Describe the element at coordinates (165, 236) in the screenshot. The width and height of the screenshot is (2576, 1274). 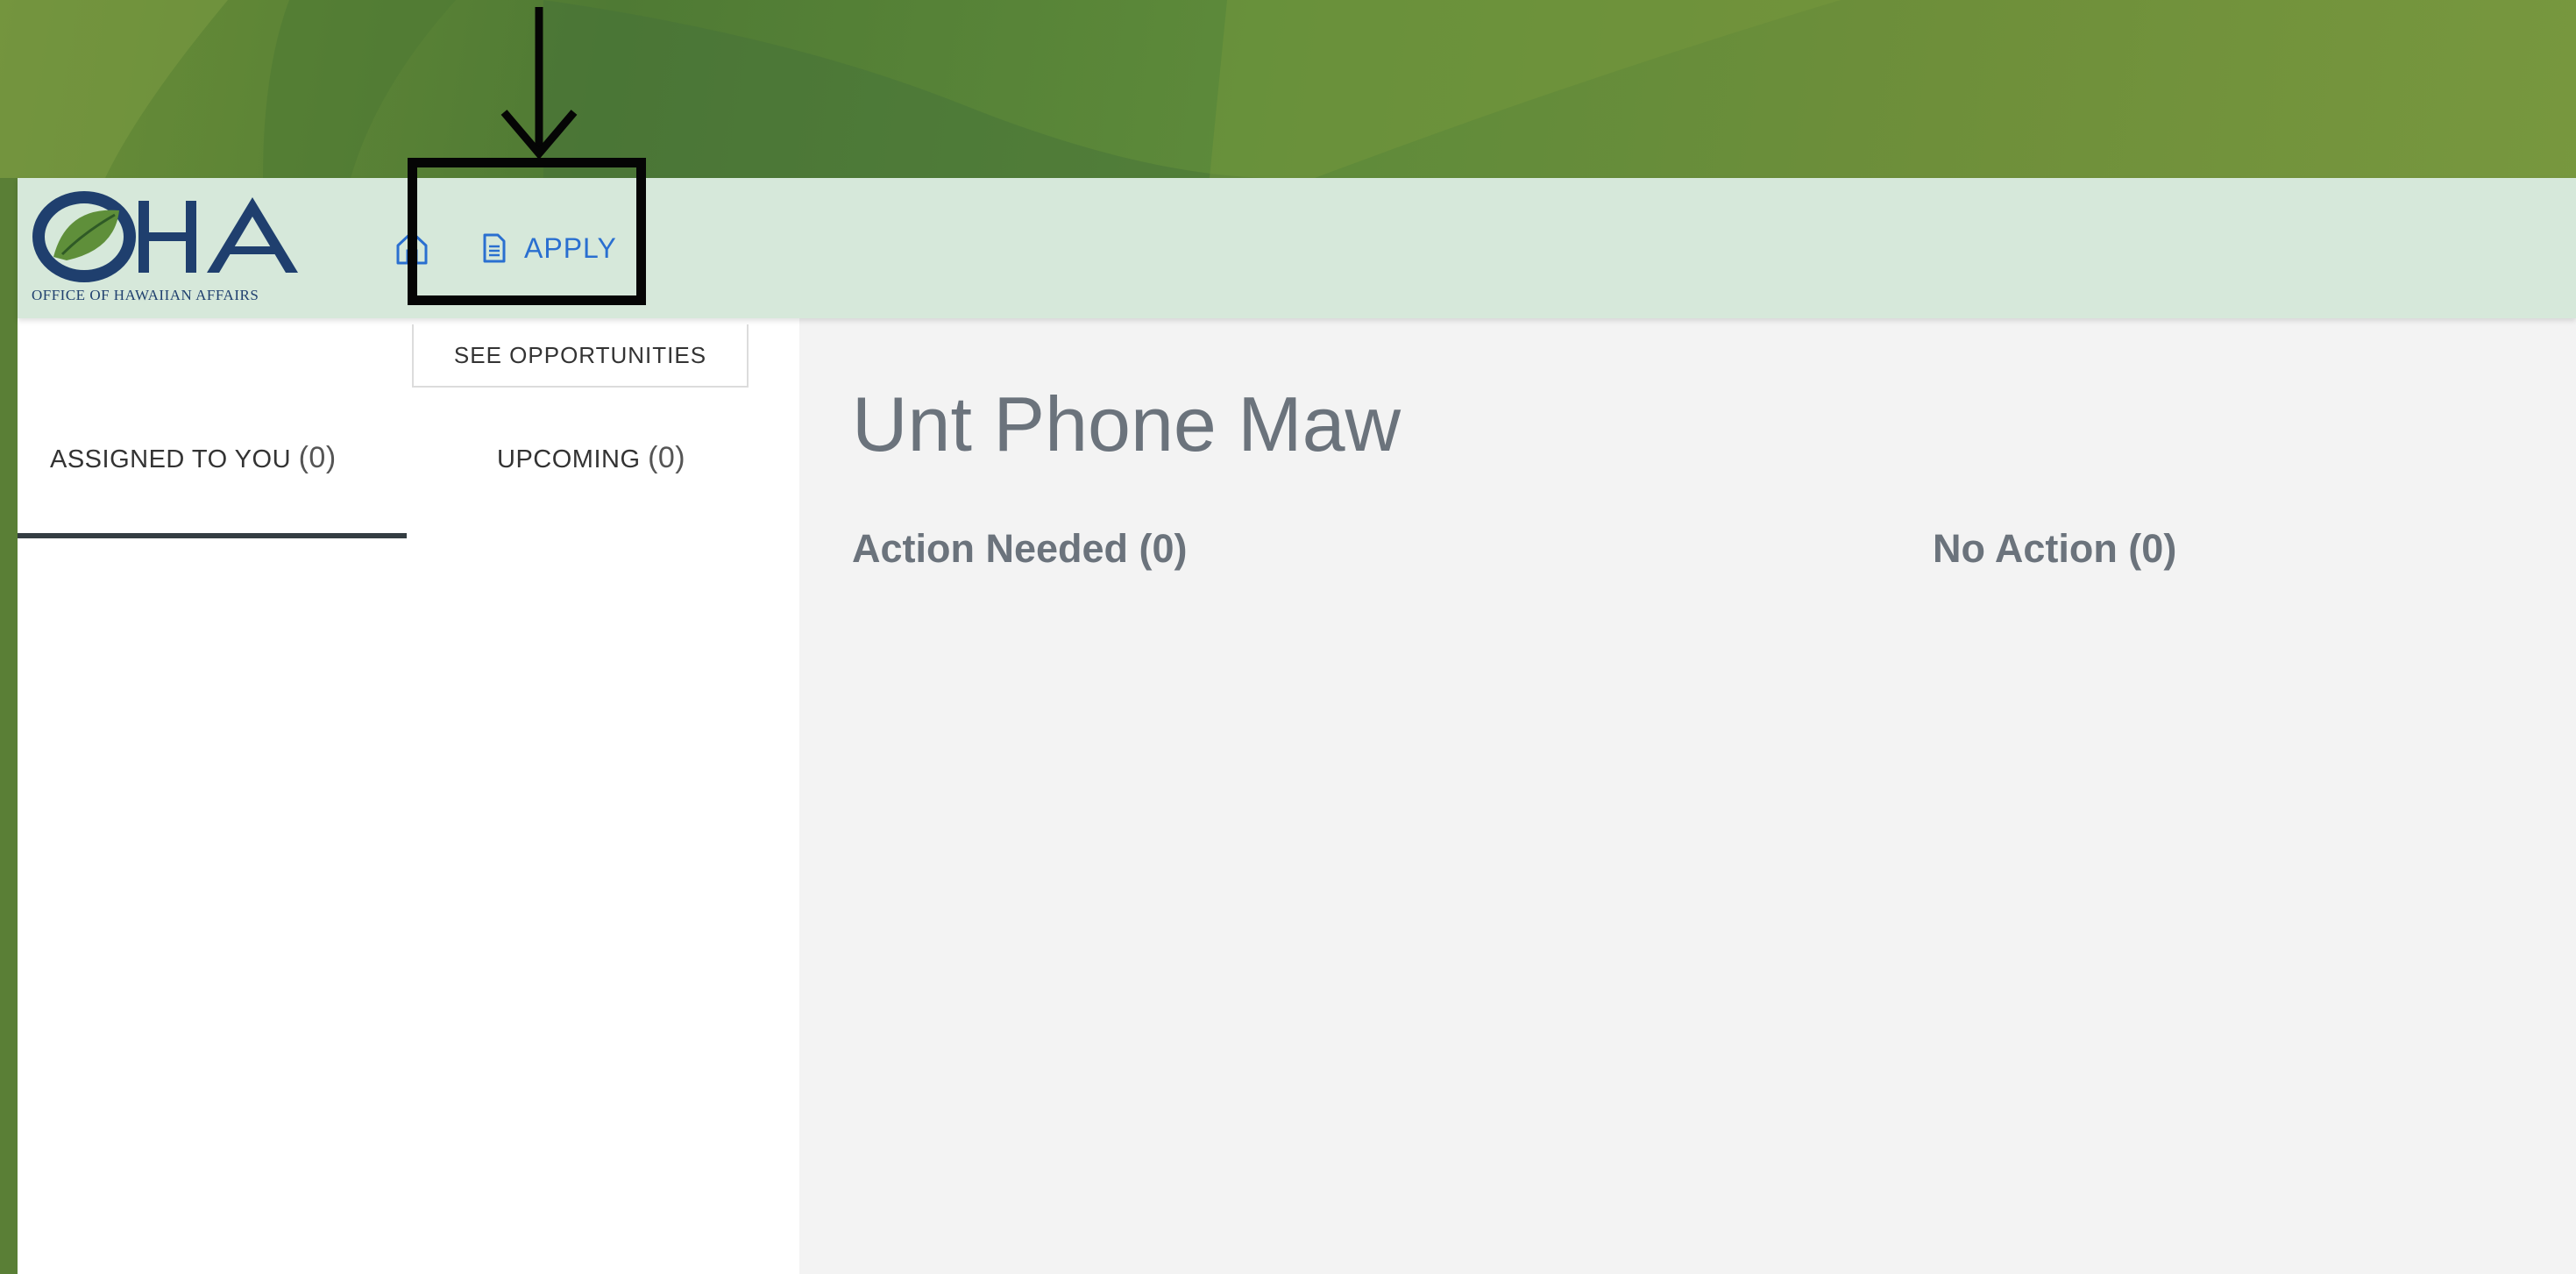
I see `oha-logo-mark-icon` at that location.